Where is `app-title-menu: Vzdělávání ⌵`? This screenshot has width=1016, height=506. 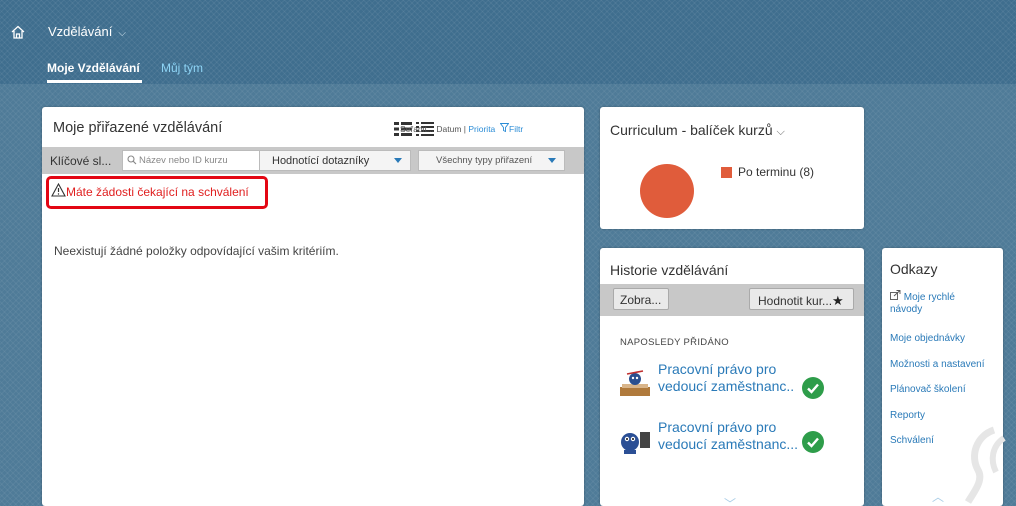 app-title-menu: Vzdělávání ⌵ is located at coordinates (87, 31).